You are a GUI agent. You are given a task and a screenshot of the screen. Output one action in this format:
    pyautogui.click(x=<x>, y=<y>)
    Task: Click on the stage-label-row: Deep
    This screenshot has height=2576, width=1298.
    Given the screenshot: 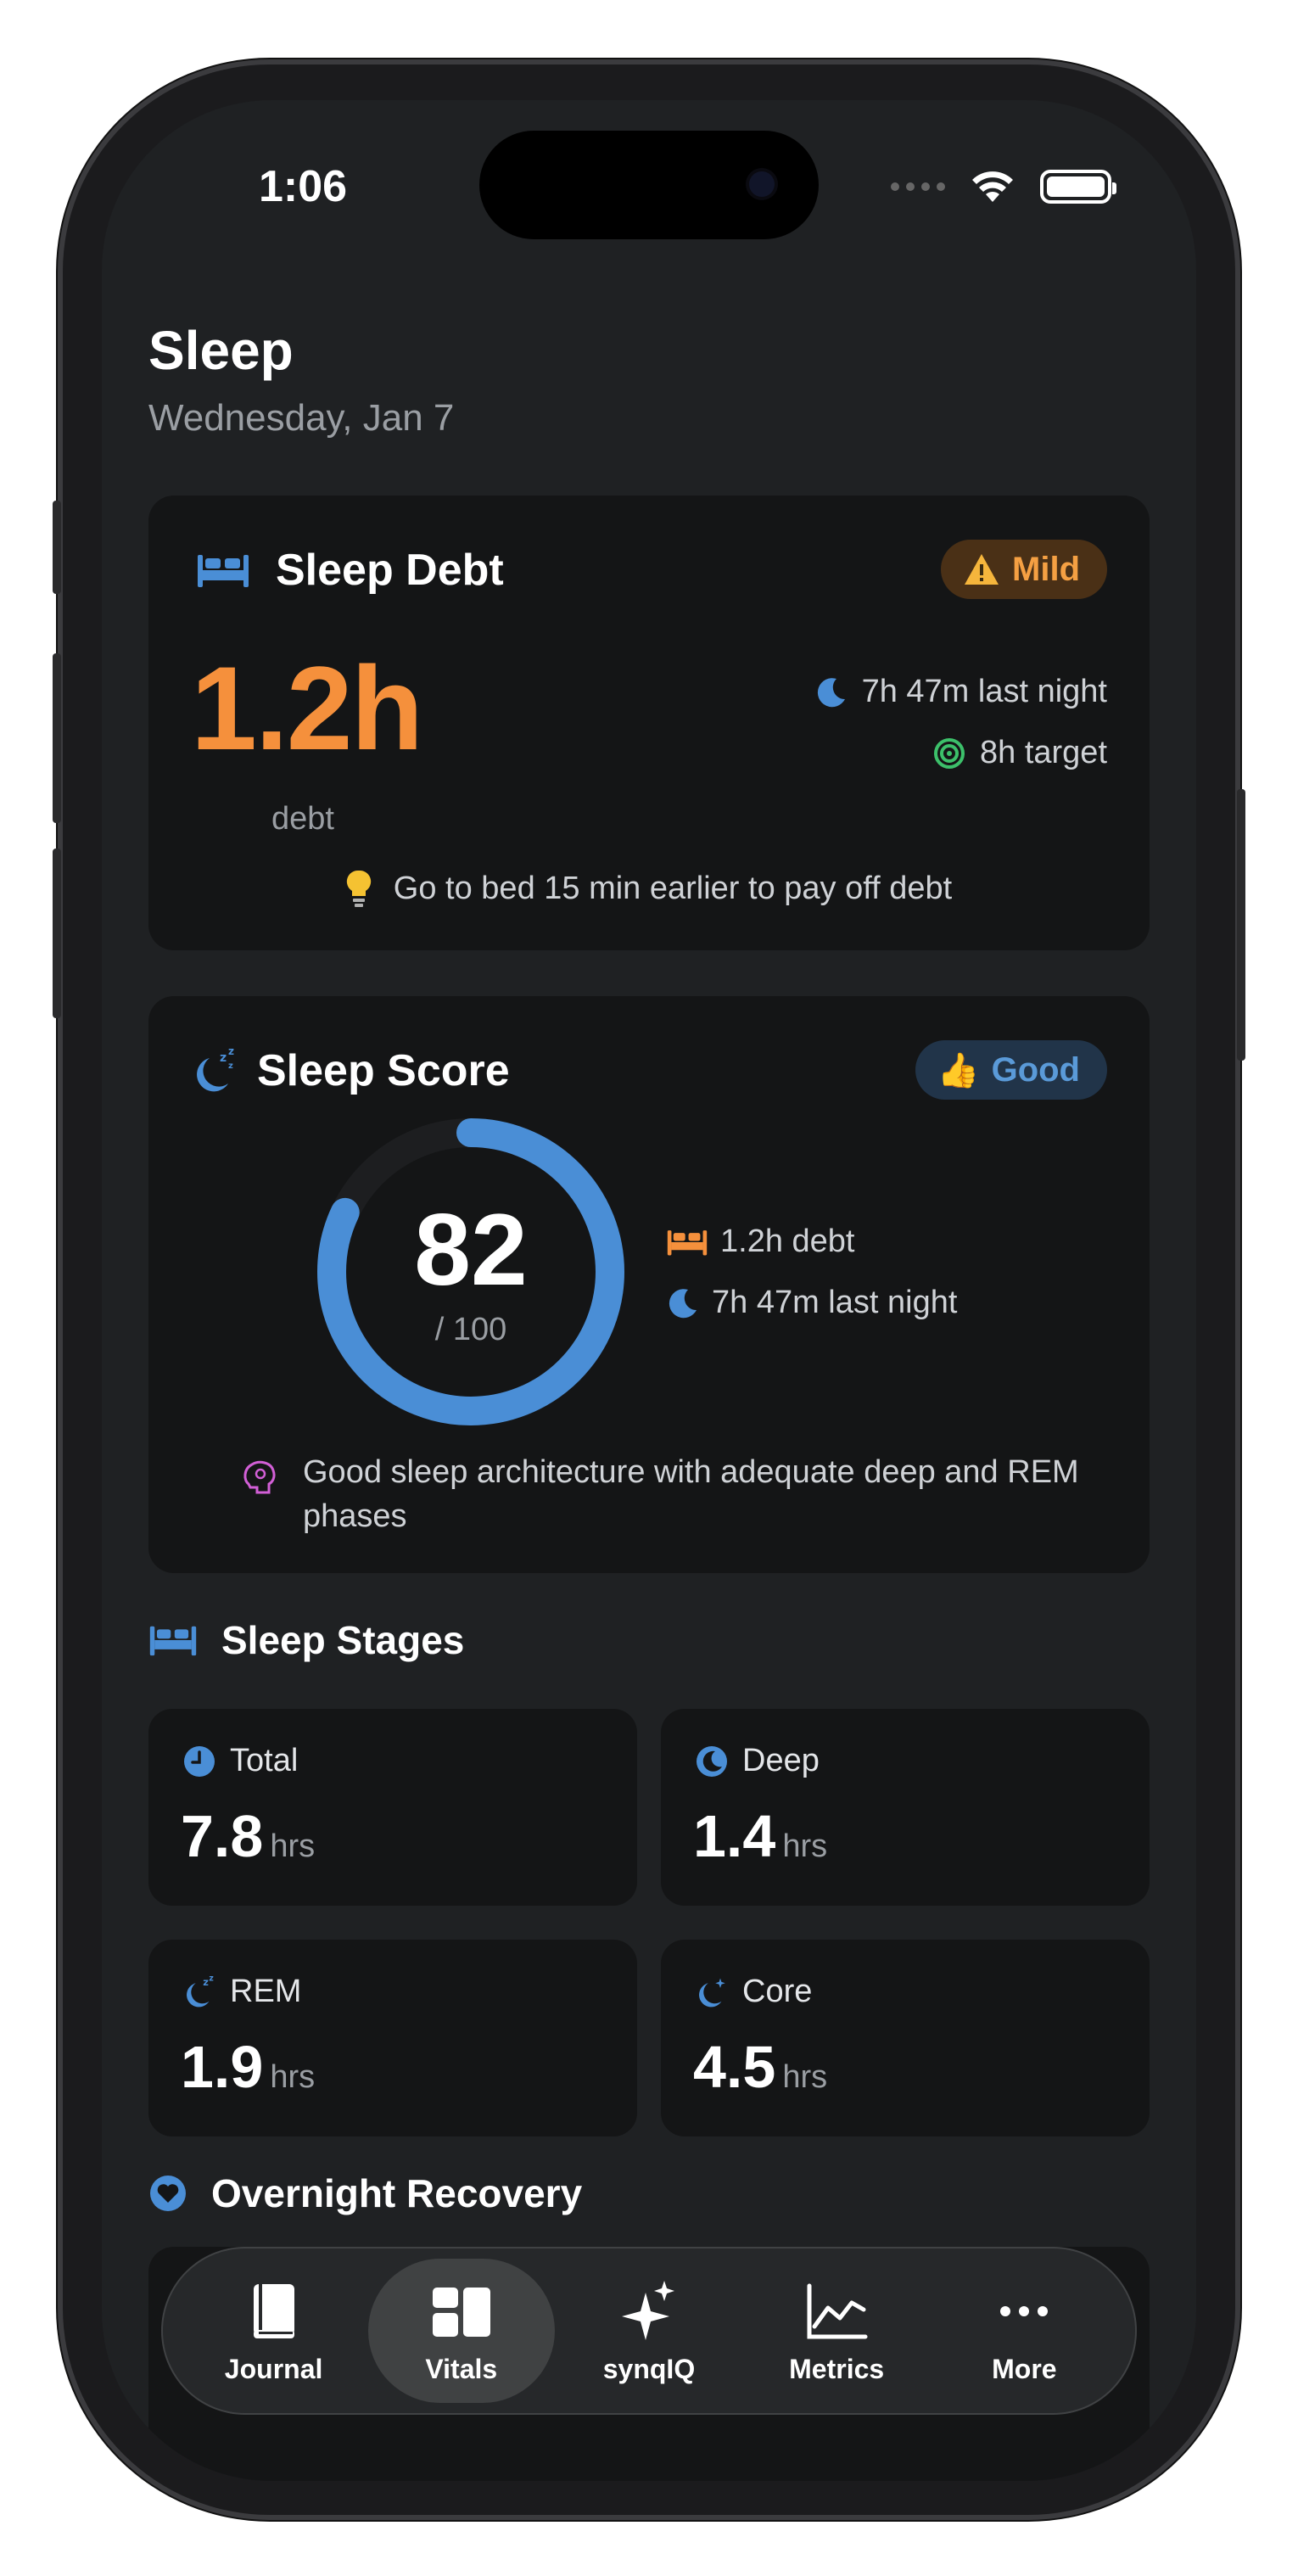 What is the action you would take?
    pyautogui.click(x=757, y=1761)
    